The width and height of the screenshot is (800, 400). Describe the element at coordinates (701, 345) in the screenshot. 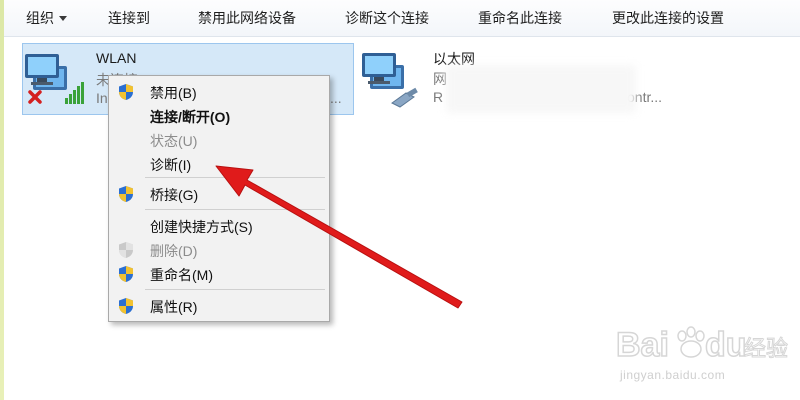

I see `baidu-jingyan-logo: Bai du 经验` at that location.